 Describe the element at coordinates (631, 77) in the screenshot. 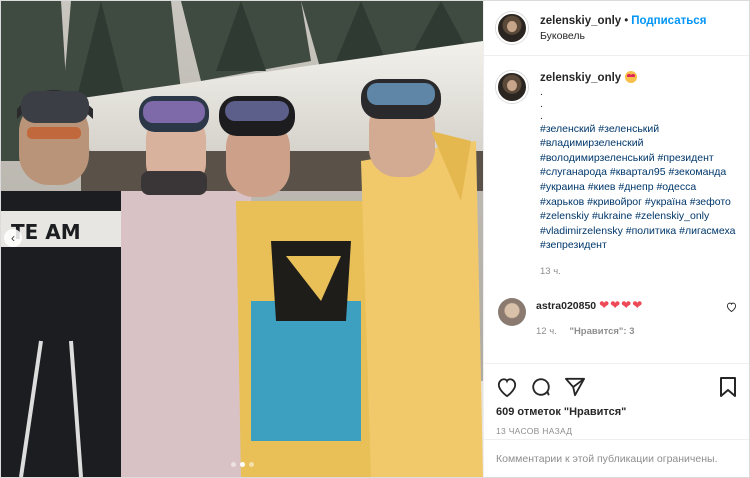

I see `heart-eyes-emoji-icon` at that location.